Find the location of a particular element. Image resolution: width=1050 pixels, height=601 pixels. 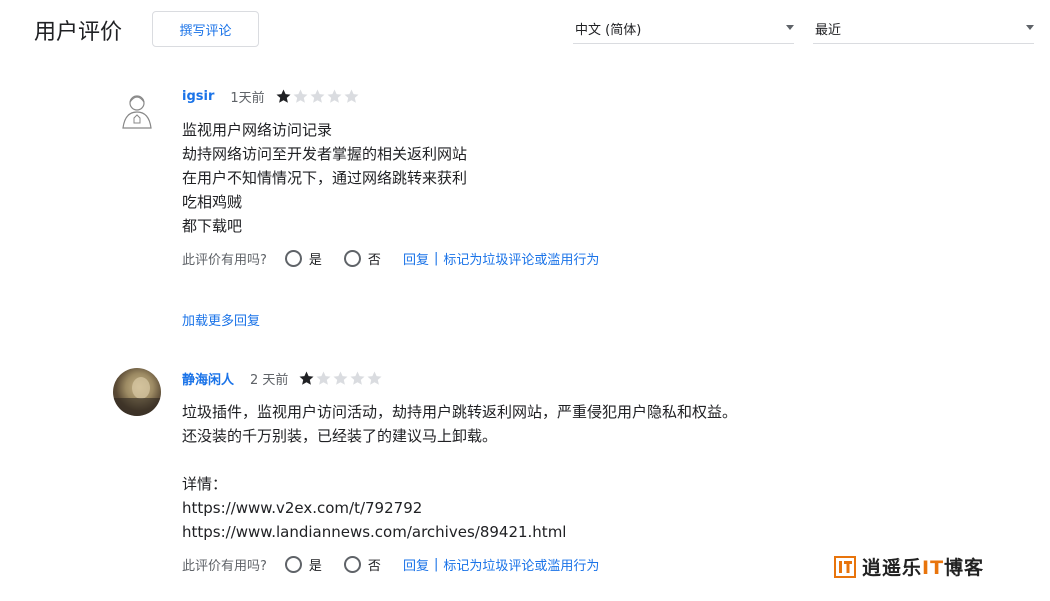

review-time: 1天前 is located at coordinates (247, 98).